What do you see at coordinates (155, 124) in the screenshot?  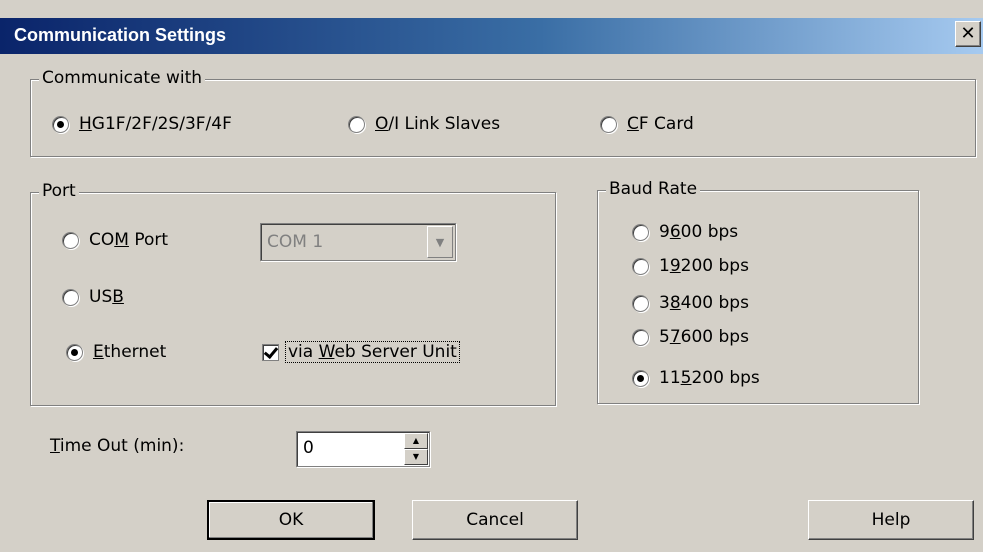 I see `radio-hg-label: HG1F/2F/2S/3F/4F` at bounding box center [155, 124].